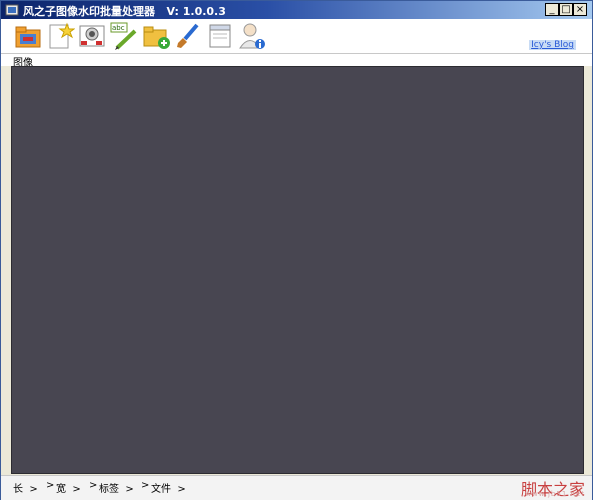 Image resolution: width=593 pixels, height=500 pixels. I want to click on title-bar: 风之子图像水印批量处理器 V: 1.0.0.3 _ □ ×, so click(296, 10).